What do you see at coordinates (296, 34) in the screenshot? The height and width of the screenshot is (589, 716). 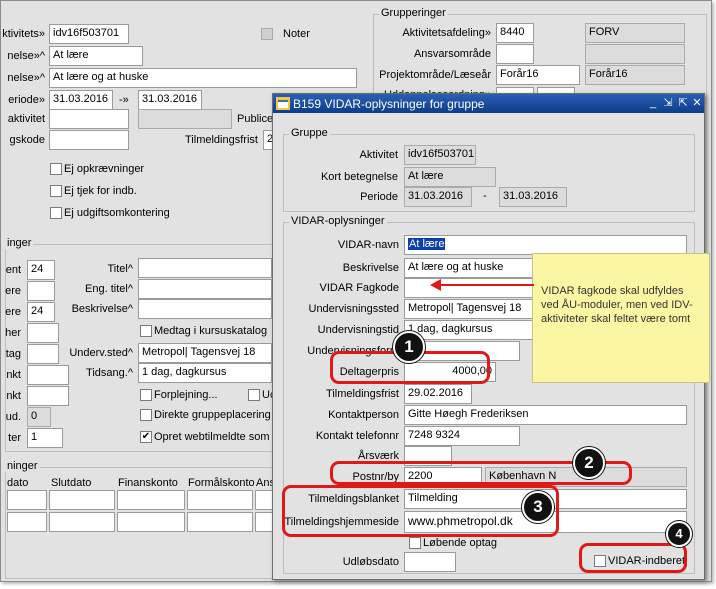 I see `noter-label: Noter` at bounding box center [296, 34].